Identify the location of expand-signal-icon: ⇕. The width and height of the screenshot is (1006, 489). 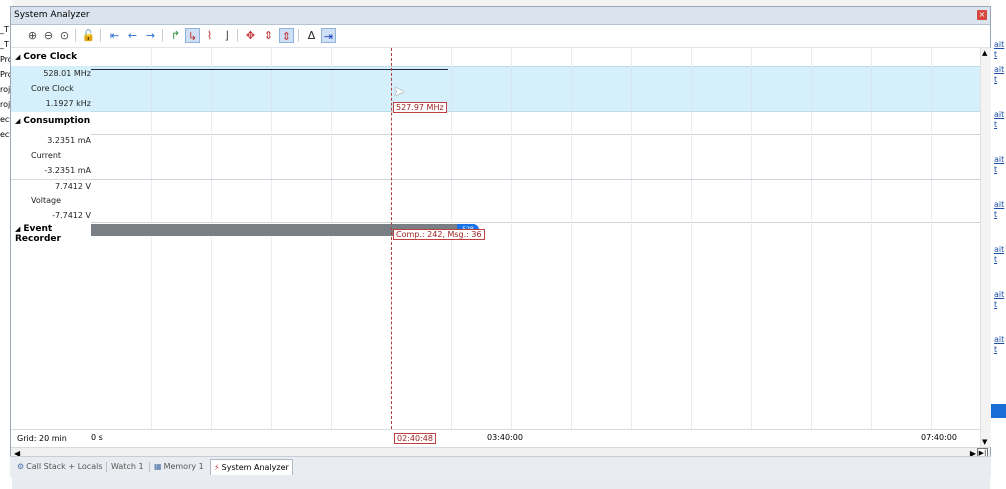
(268, 35).